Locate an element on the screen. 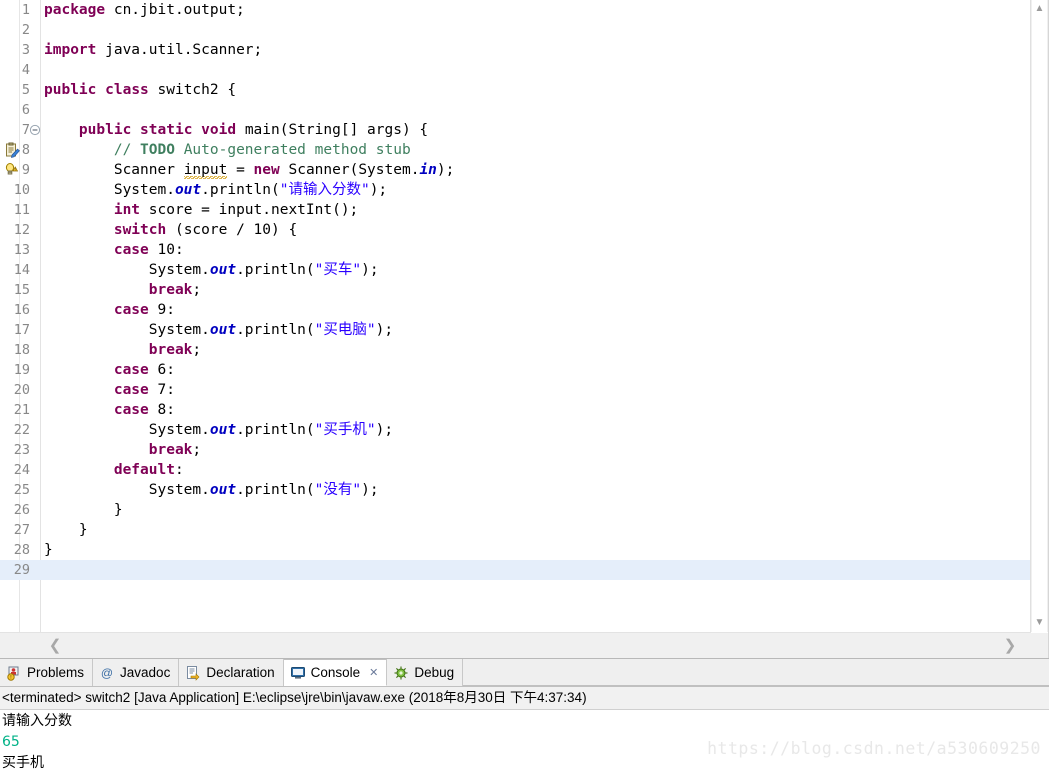 This screenshot has width=1049, height=777. code-token: "买手机" is located at coordinates (345, 430).